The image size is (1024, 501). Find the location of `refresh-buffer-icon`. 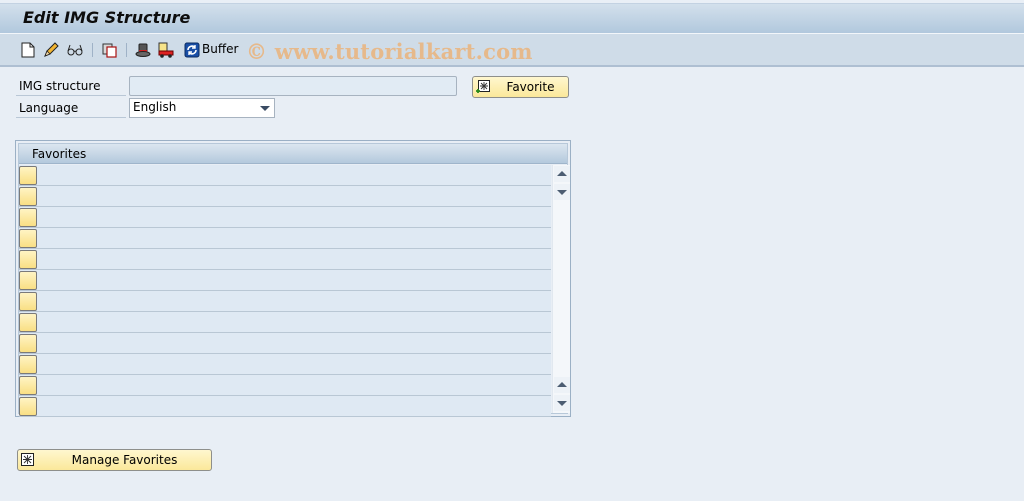

refresh-buffer-icon is located at coordinates (192, 50).